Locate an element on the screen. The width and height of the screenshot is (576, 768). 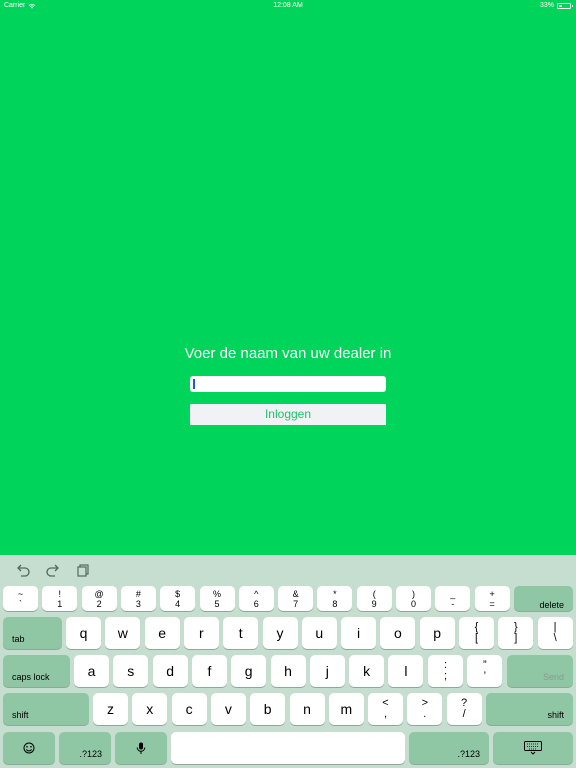
key-bottom-glyph: 3 is located at coordinates (138, 603).